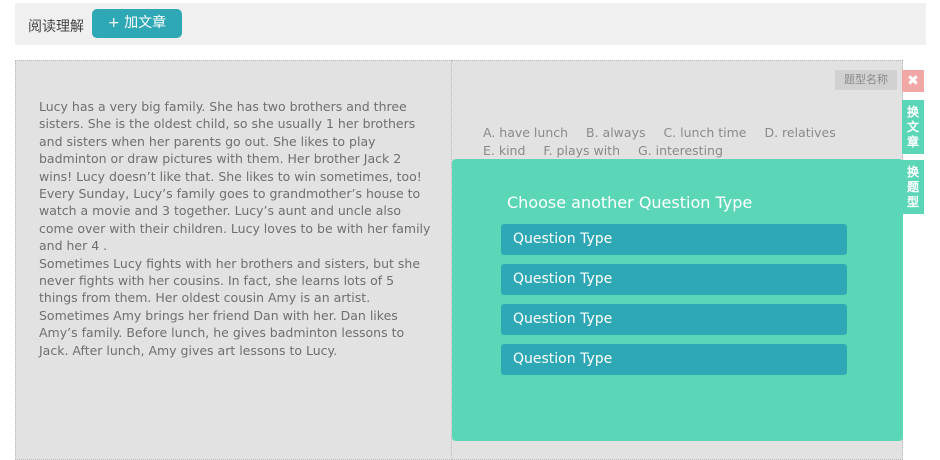 The height and width of the screenshot is (460, 940). Describe the element at coordinates (137, 23) in the screenshot. I see `add-article-button: + 加文章` at that location.